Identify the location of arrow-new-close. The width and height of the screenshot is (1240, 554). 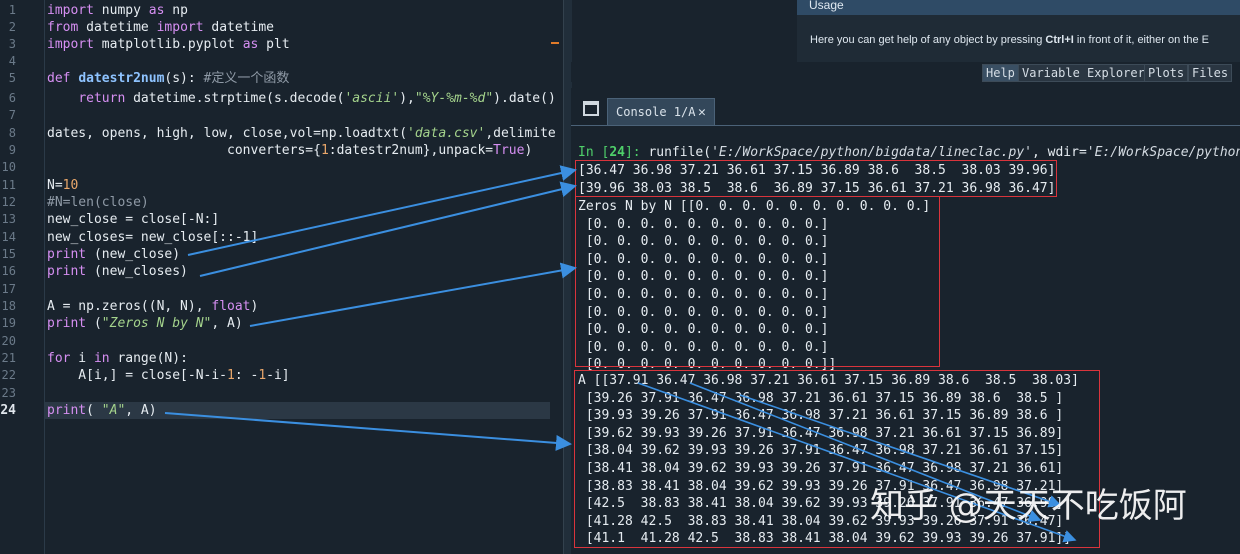
(382, 210).